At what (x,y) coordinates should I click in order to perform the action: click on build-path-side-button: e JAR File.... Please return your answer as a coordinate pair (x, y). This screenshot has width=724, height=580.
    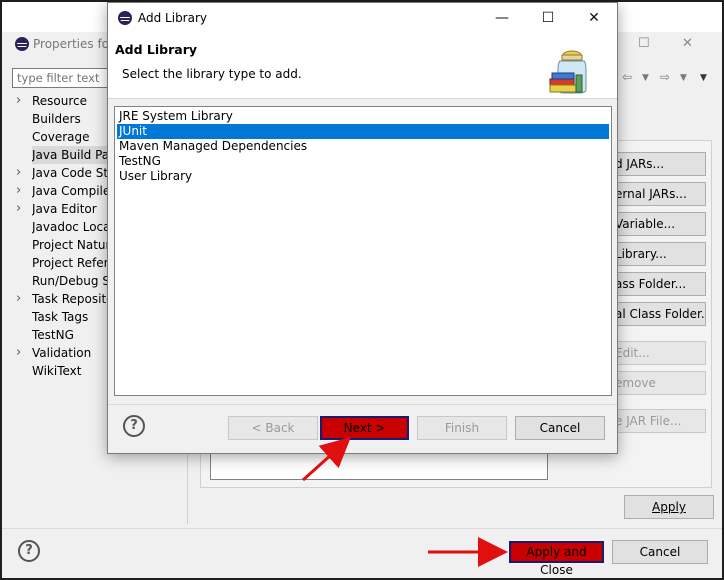
    Looking at the image, I should click on (655, 421).